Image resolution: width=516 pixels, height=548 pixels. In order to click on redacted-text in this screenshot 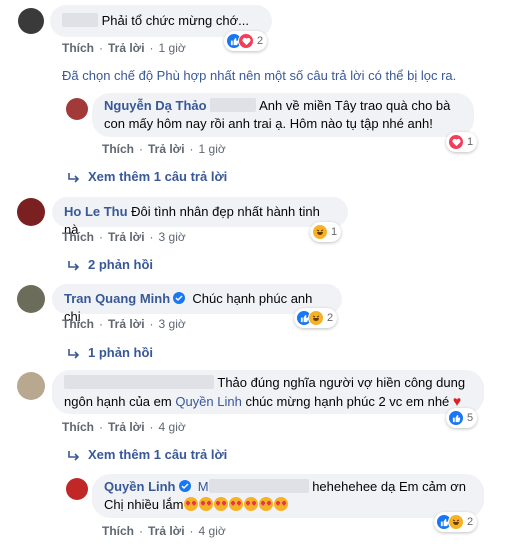, I will do `click(233, 105)`.